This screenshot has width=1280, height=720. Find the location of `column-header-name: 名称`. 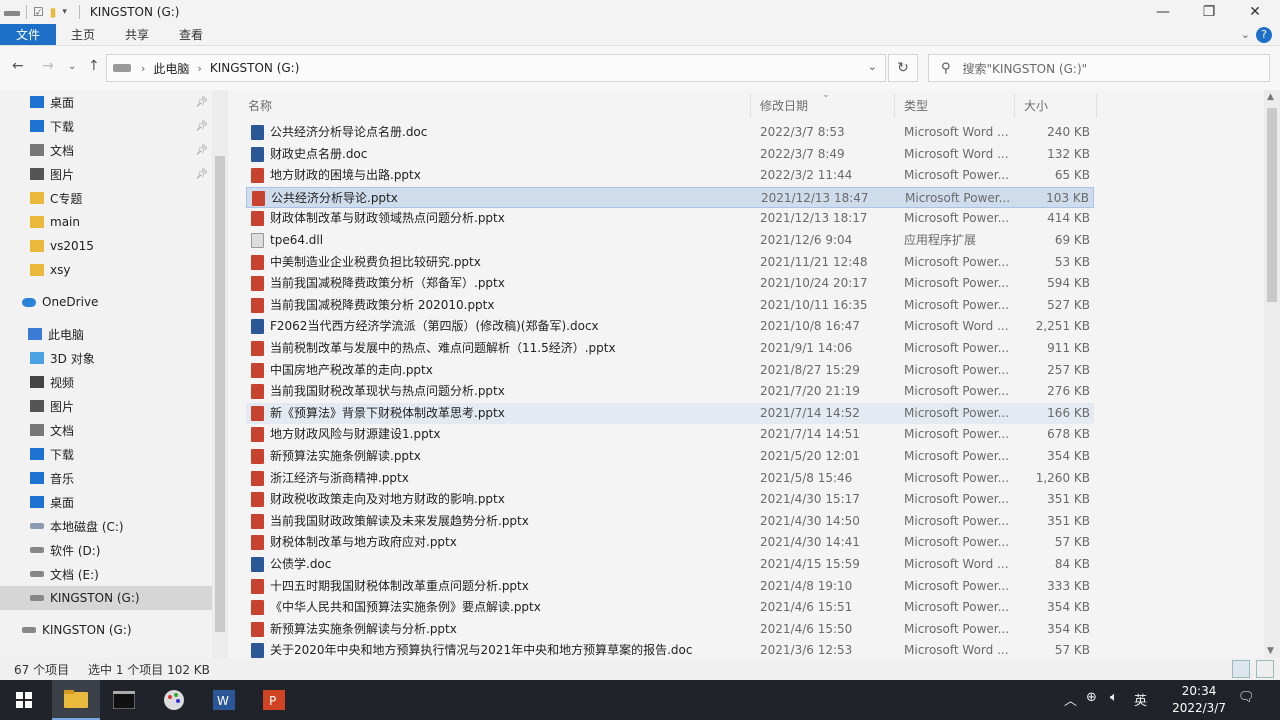

column-header-name: 名称 is located at coordinates (260, 106).